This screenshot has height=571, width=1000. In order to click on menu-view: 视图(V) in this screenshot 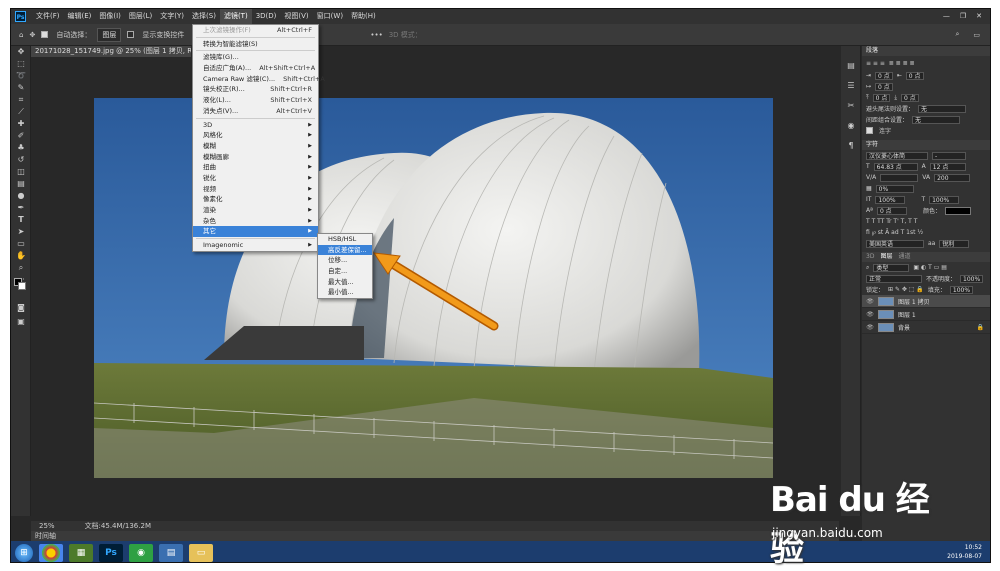, I will do `click(296, 16)`.